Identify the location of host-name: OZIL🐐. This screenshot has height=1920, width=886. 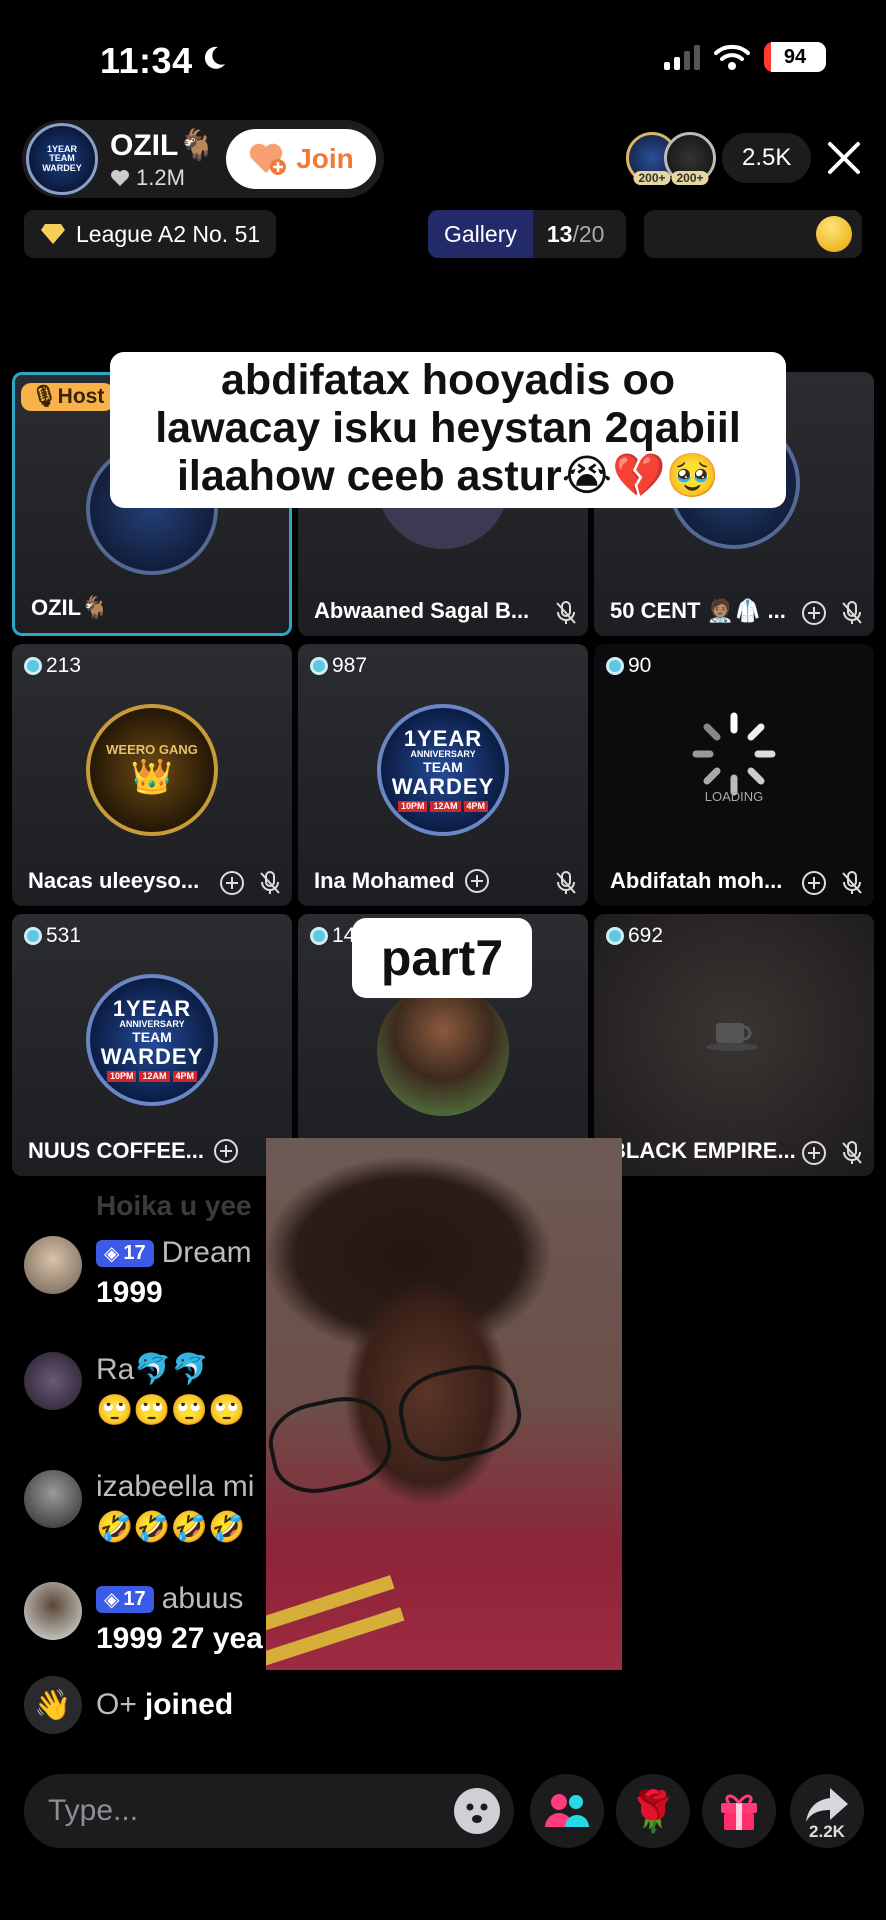
(163, 145).